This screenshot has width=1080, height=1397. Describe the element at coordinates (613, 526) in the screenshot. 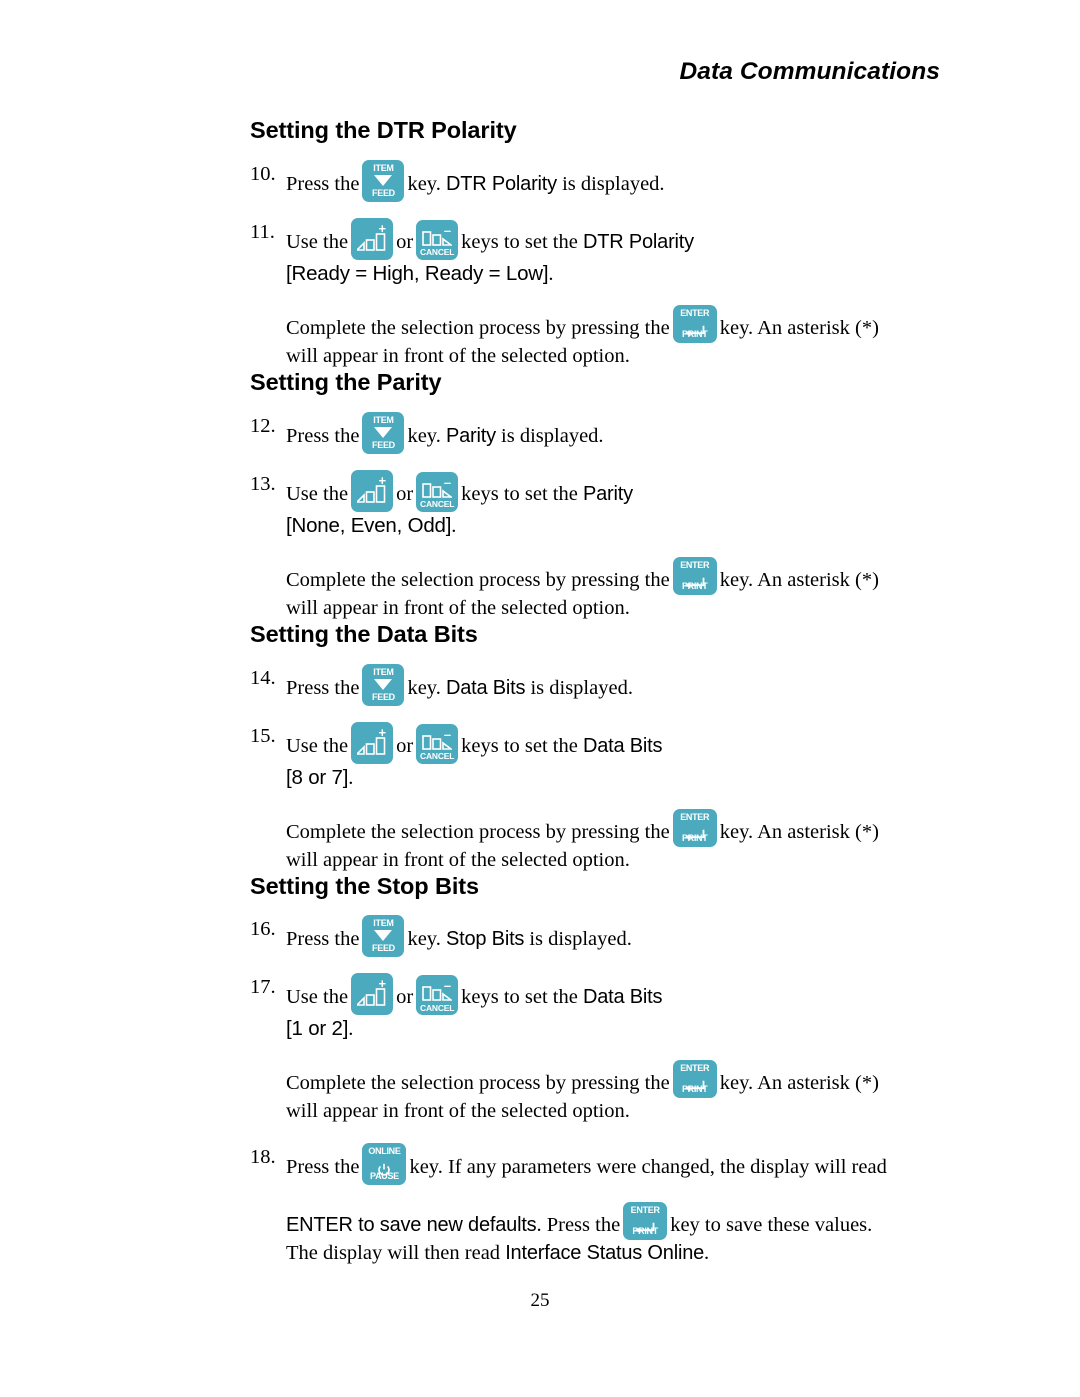

I see `step-options-line: [None, Even, Odd].` at that location.